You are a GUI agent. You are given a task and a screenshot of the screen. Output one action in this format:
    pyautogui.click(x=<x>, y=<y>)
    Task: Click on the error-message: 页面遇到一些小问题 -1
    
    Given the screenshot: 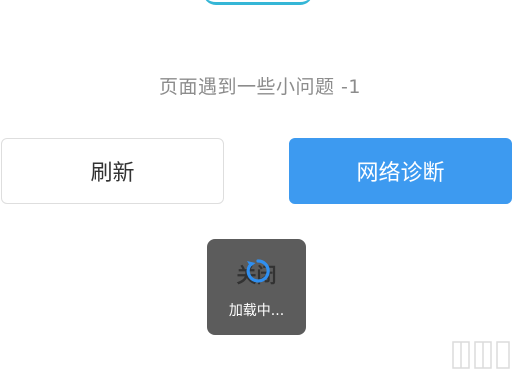 What is the action you would take?
    pyautogui.click(x=260, y=87)
    